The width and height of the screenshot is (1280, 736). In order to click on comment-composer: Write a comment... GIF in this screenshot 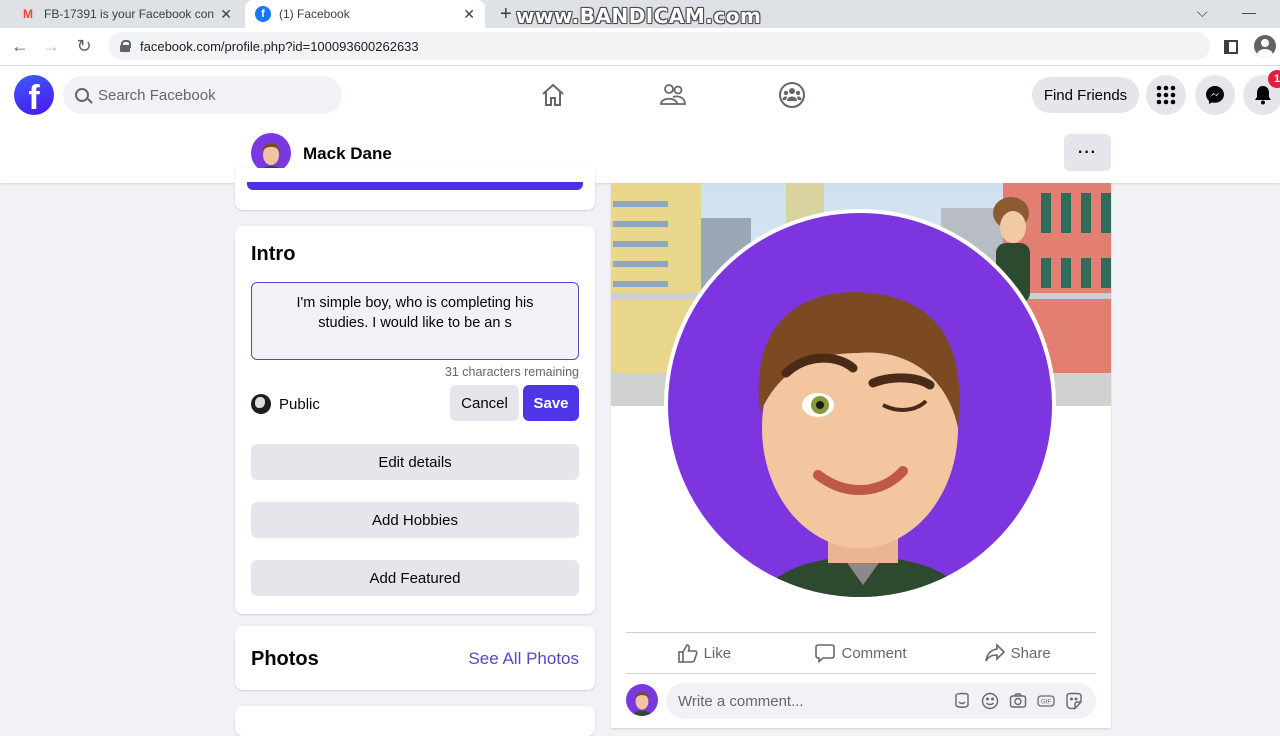, I will do `click(861, 701)`.